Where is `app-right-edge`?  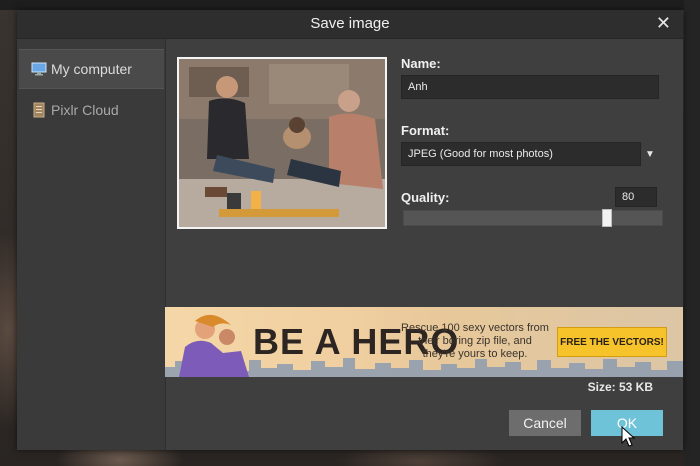 app-right-edge is located at coordinates (692, 233).